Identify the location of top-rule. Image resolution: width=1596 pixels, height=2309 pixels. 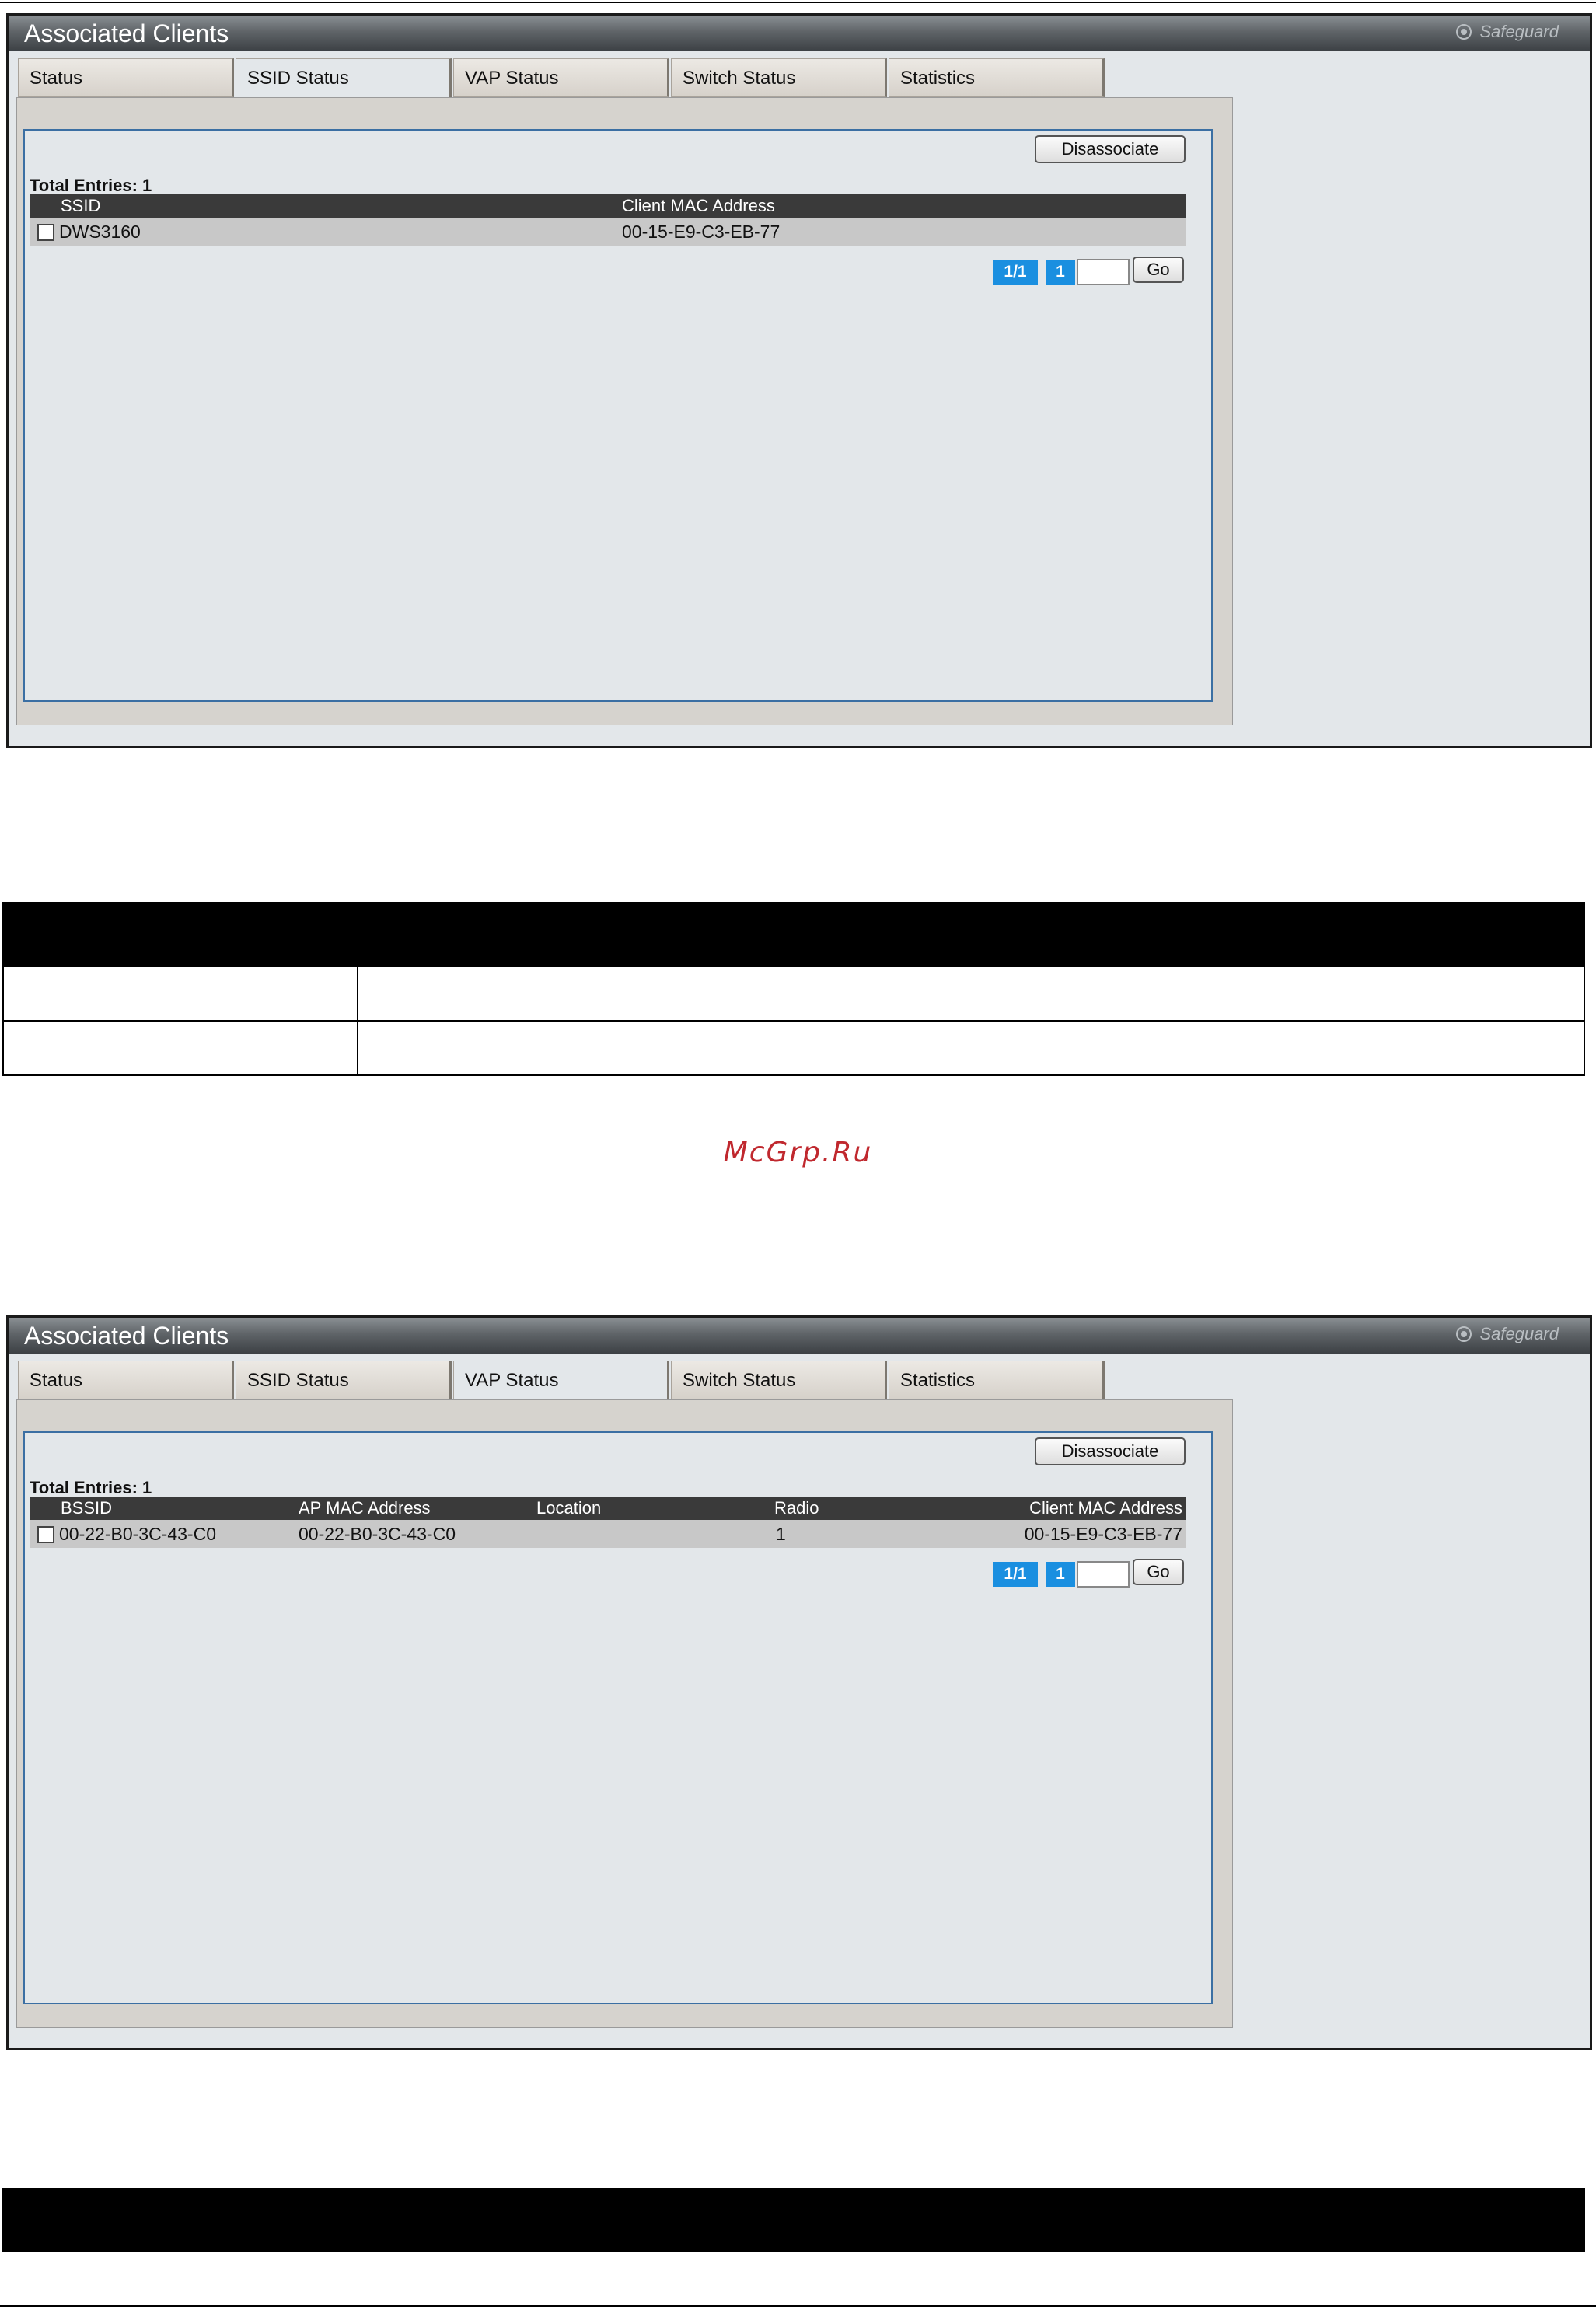
(798, 2).